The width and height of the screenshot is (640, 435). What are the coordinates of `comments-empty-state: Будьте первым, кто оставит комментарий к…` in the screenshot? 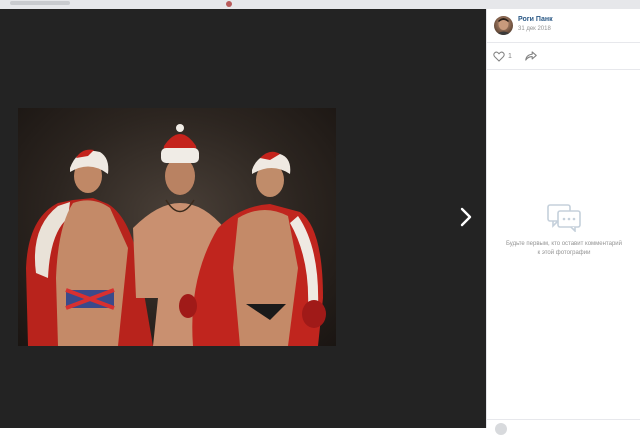 It's located at (563, 231).